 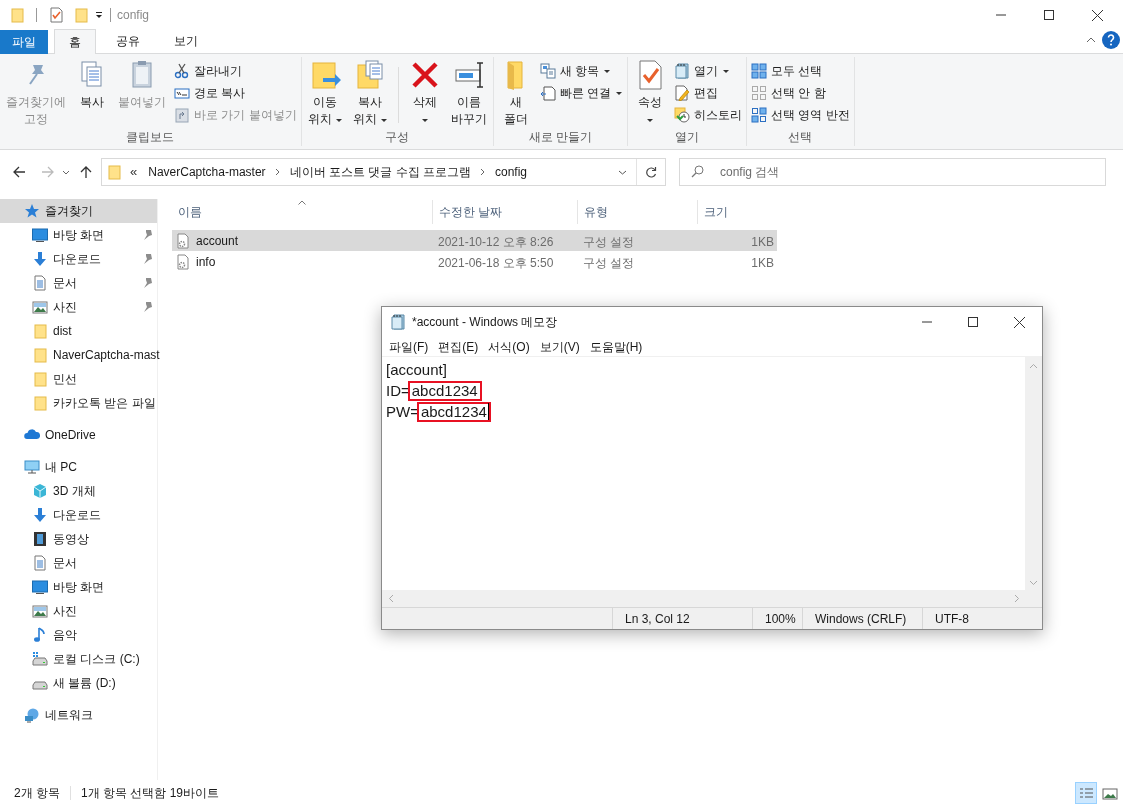 I want to click on nav-item: 내 PC, so click(x=78, y=467).